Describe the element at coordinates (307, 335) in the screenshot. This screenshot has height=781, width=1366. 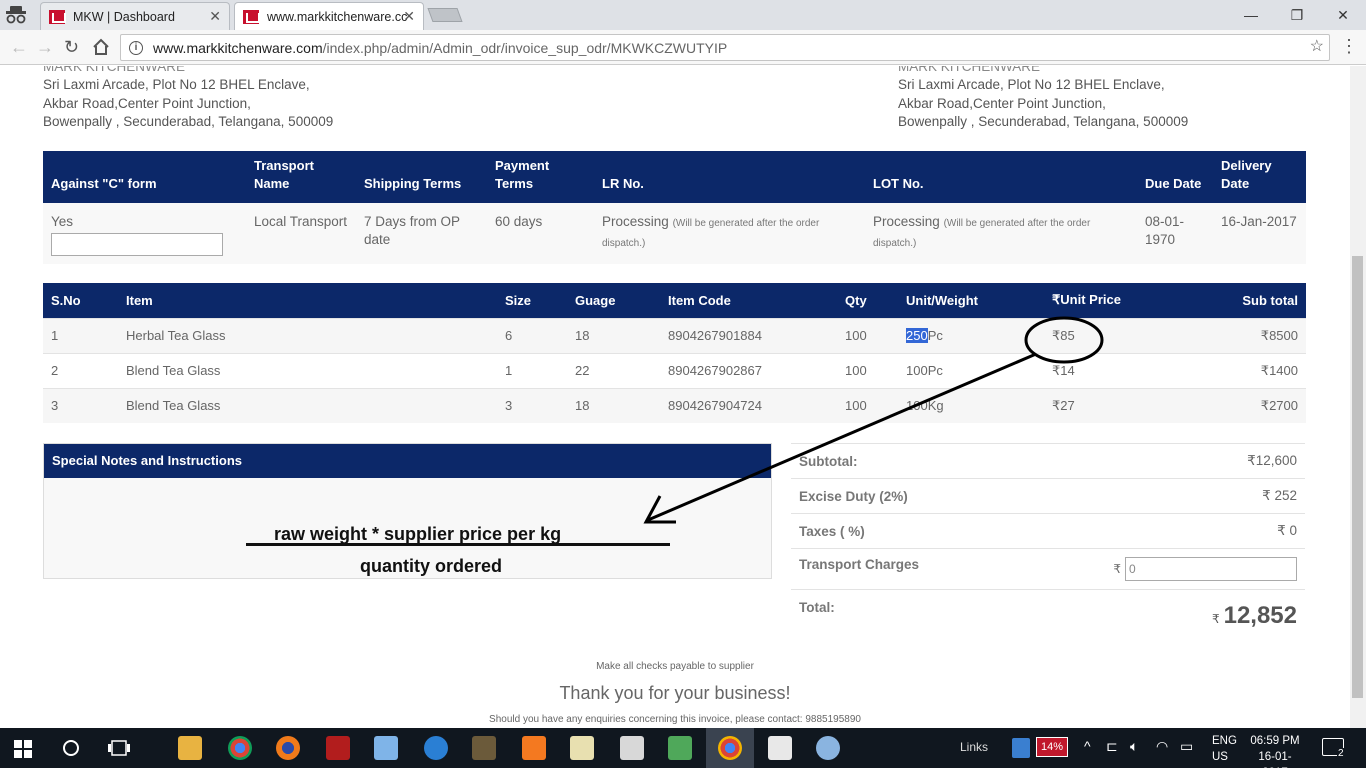
I see `cell-item: Herbal Tea Glass` at that location.